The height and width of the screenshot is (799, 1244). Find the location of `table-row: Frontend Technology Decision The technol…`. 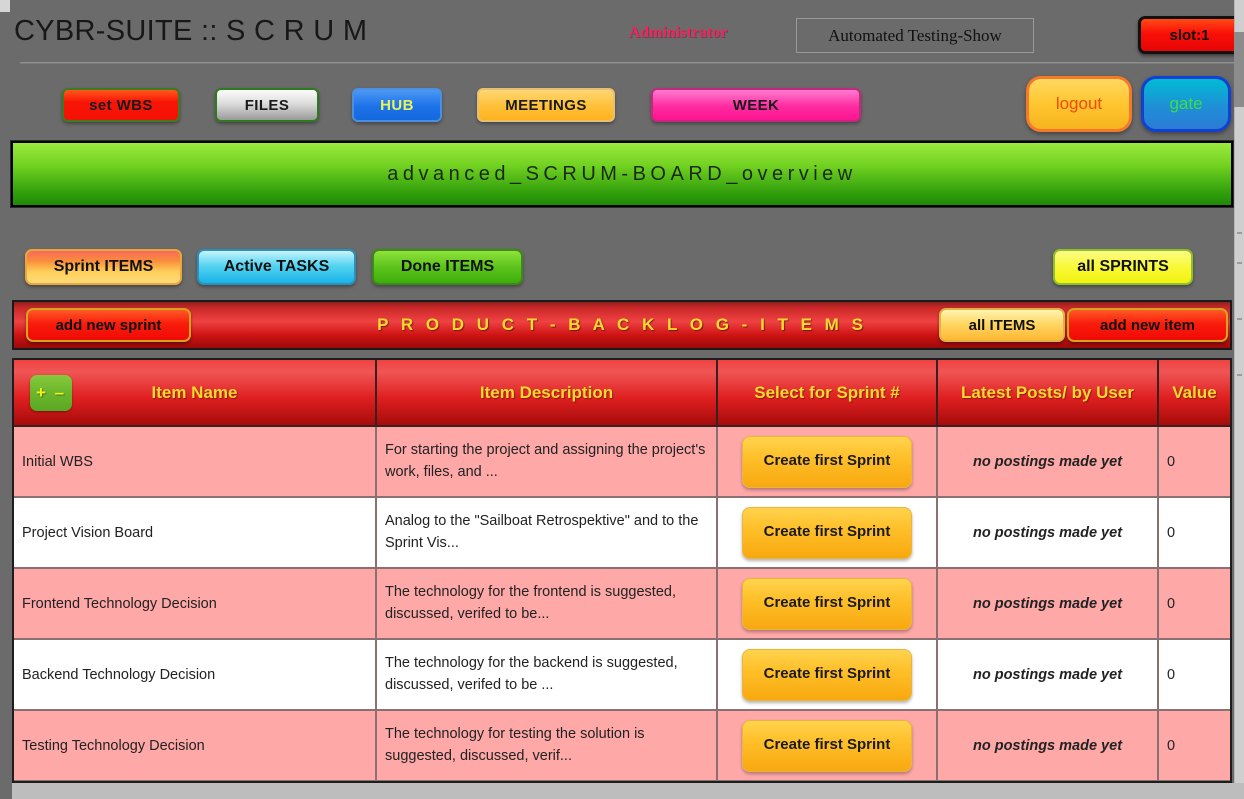

table-row: Frontend Technology Decision The technol… is located at coordinates (622, 604).